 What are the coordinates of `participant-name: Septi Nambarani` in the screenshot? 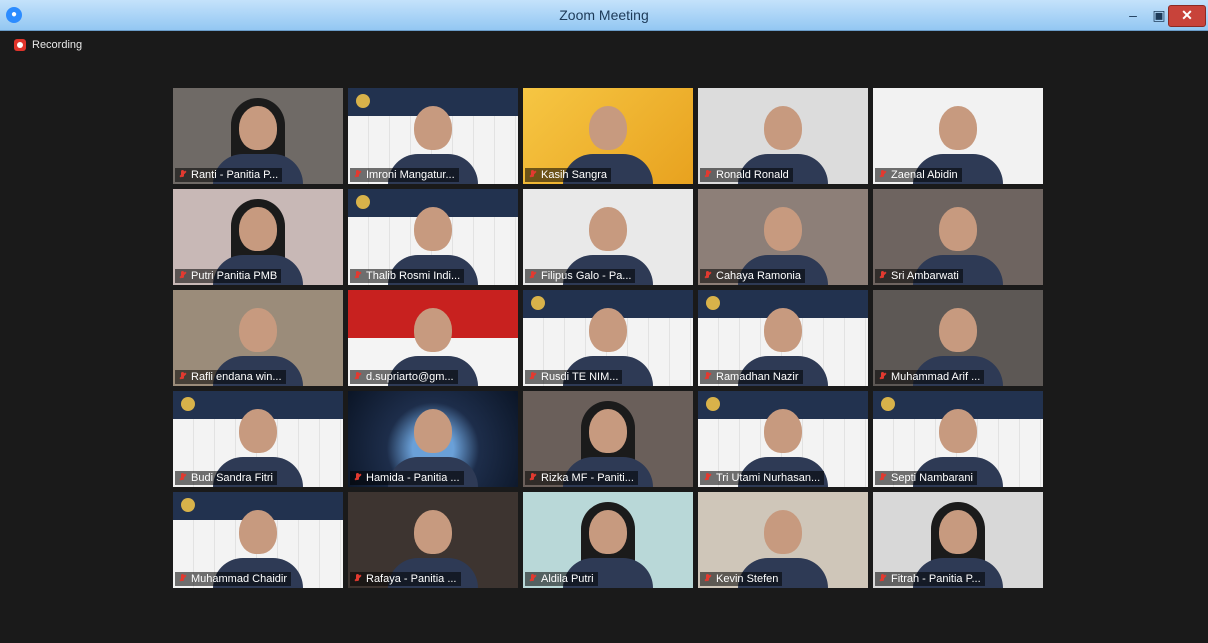 It's located at (932, 478).